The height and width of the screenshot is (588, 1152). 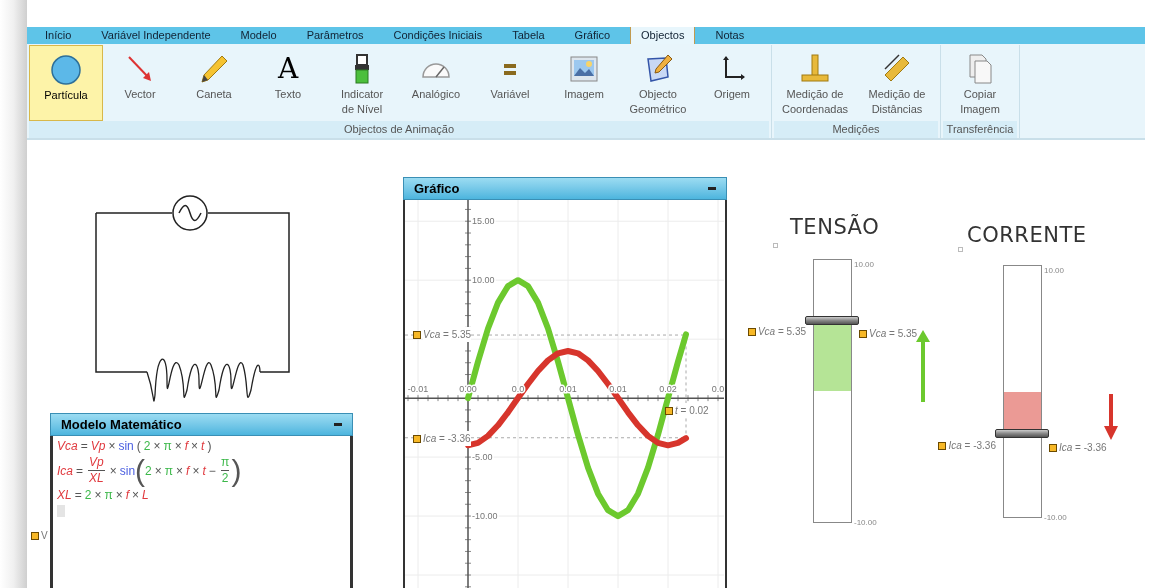 What do you see at coordinates (658, 83) in the screenshot?
I see `ribbon-button: Objecto Geométrico` at bounding box center [658, 83].